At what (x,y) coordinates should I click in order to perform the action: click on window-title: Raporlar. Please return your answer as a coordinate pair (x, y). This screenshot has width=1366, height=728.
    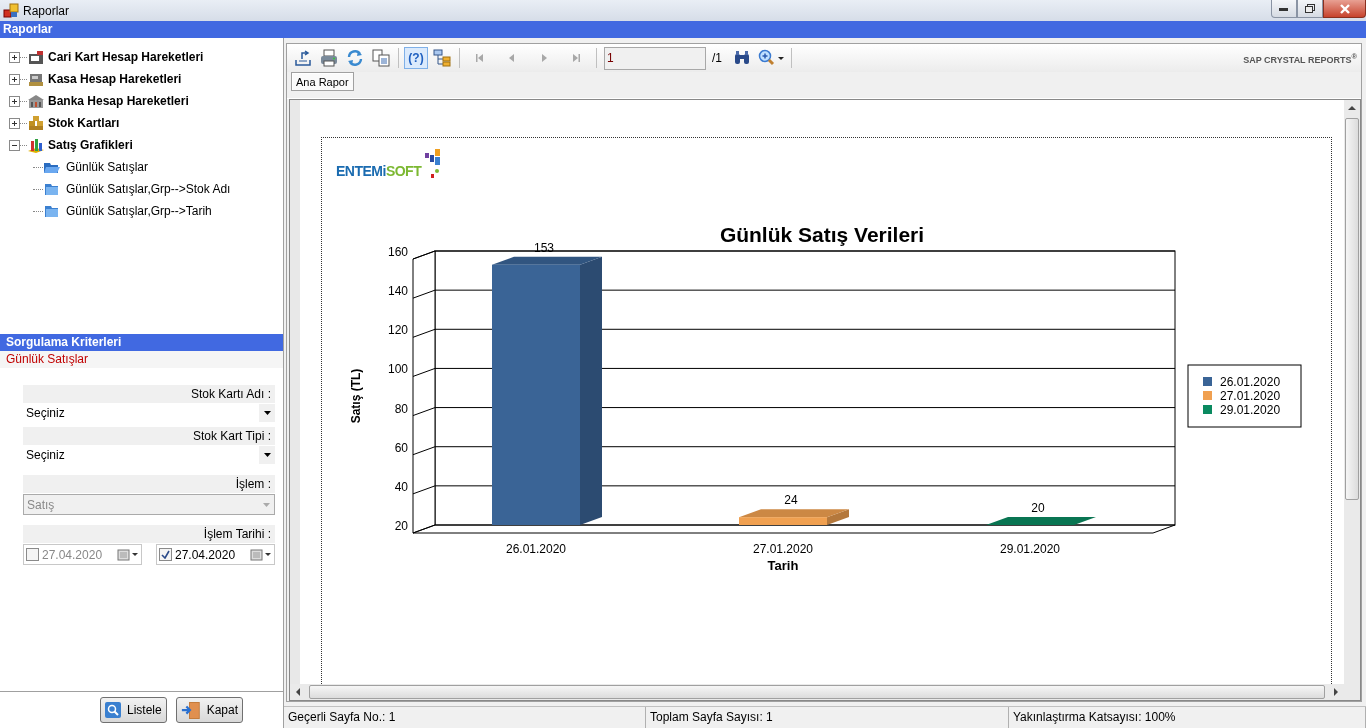
    Looking at the image, I should click on (47, 10).